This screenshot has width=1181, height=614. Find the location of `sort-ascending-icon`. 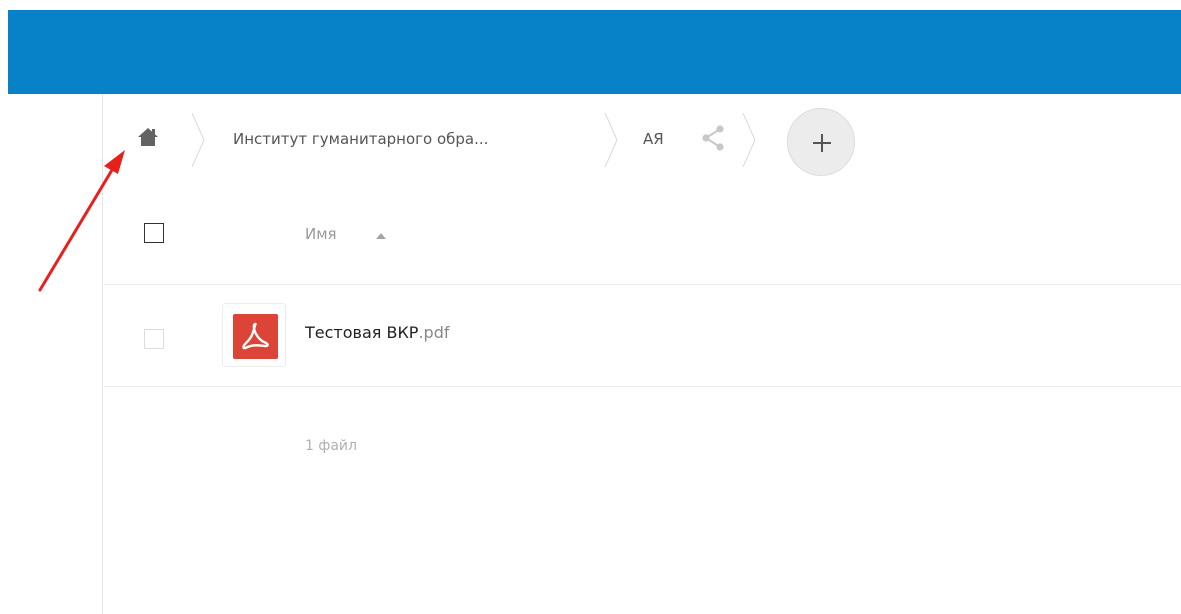

sort-ascending-icon is located at coordinates (381, 236).